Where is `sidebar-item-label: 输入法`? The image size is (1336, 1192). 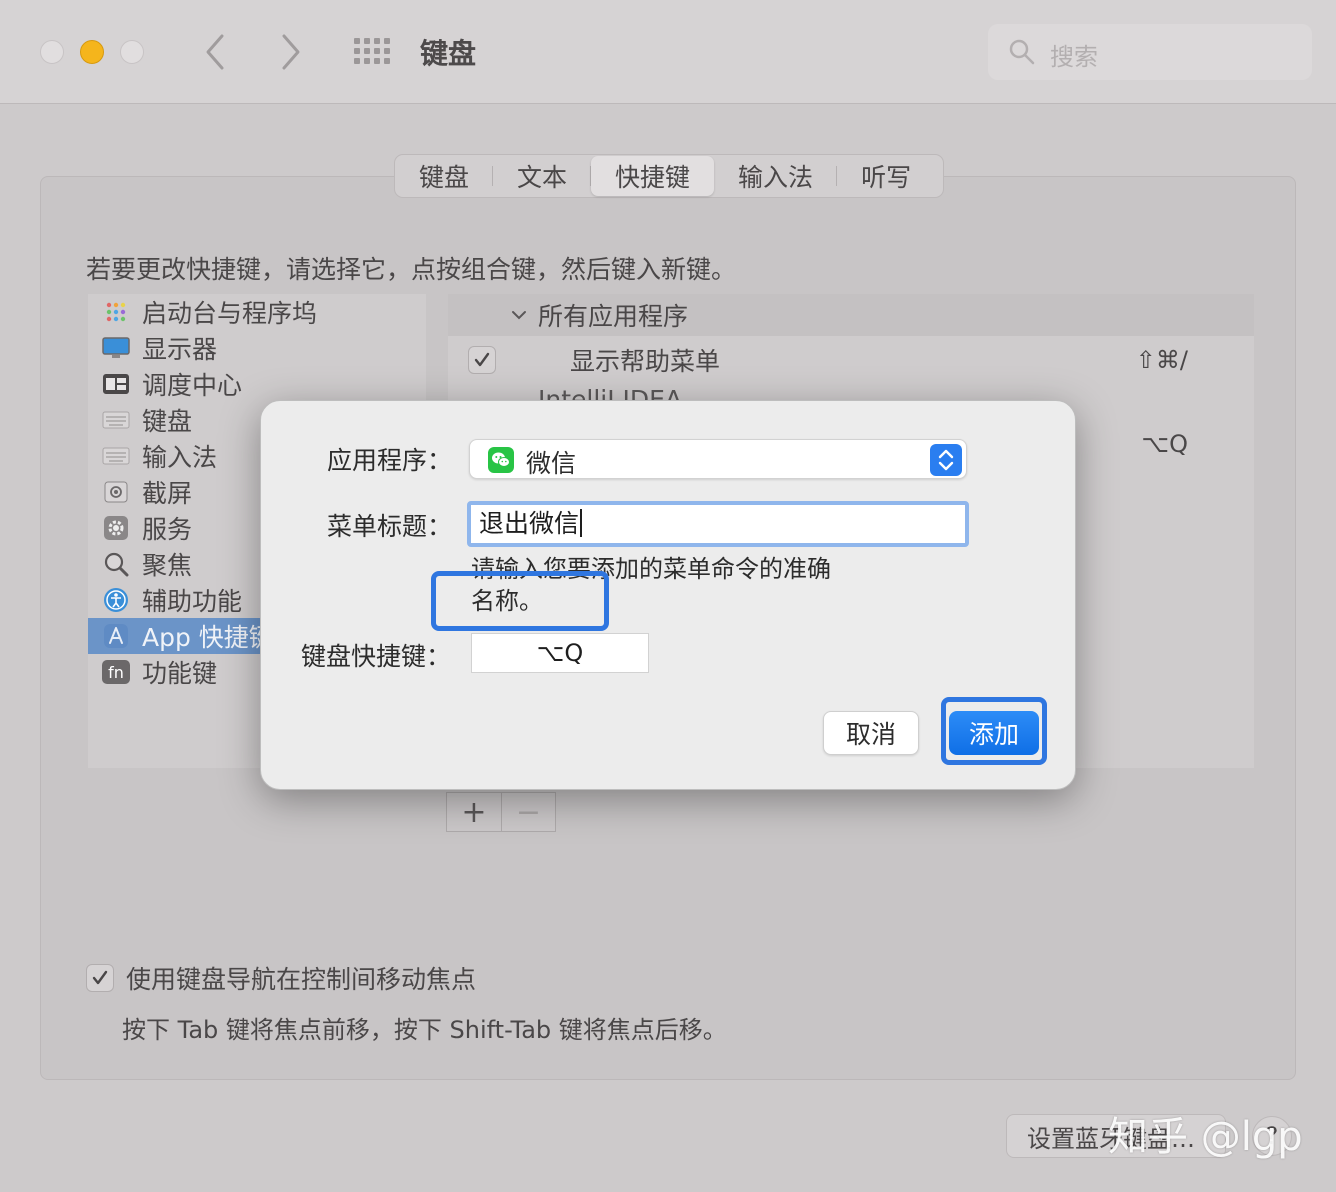
sidebar-item-label: 输入法 is located at coordinates (180, 457).